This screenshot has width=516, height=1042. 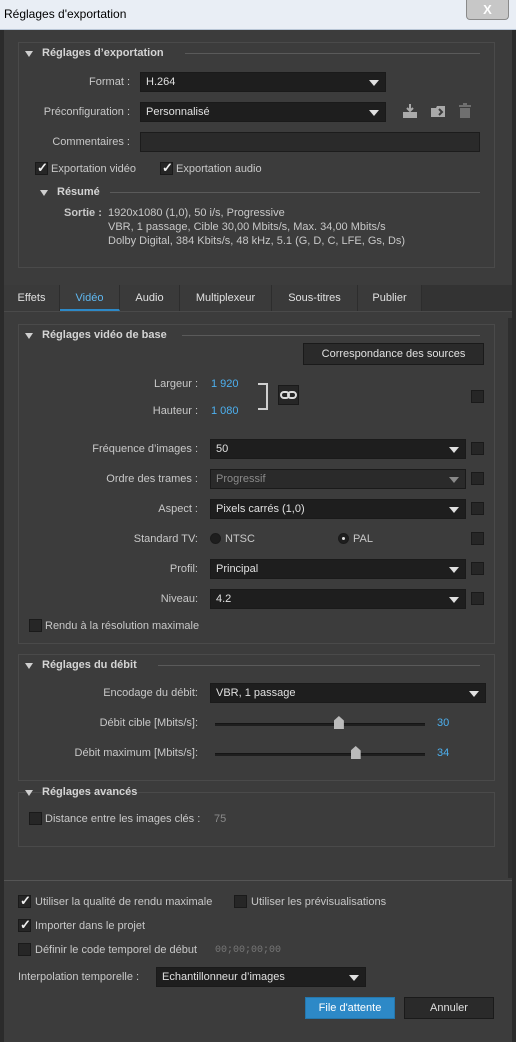 I want to click on timecode-value: 00;00;00;00, so click(x=248, y=950).